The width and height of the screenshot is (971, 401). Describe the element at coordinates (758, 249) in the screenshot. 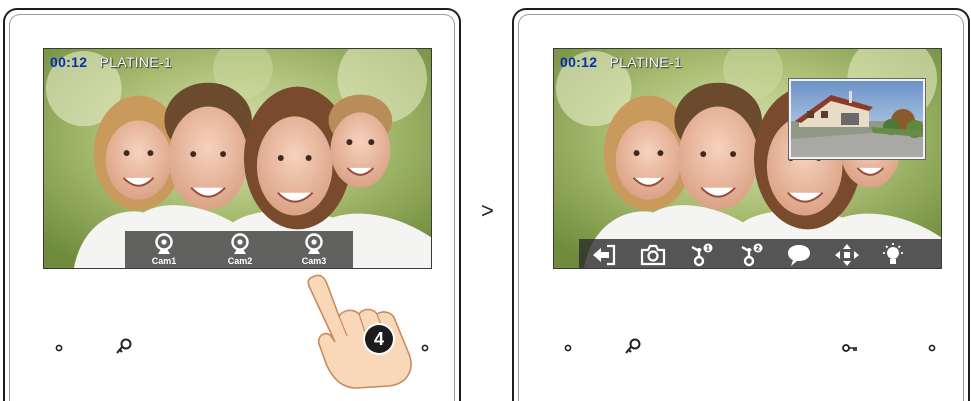

I see `unlock-2-badge: 2` at that location.